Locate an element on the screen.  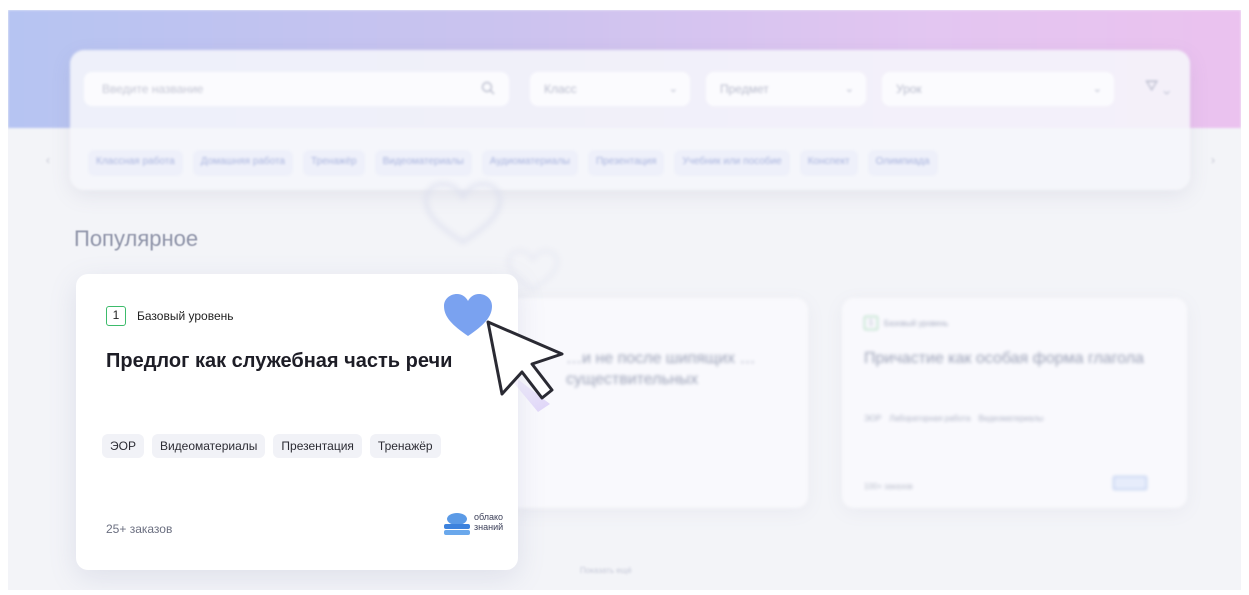
filter-button: ⛛ ⌄ is located at coordinates (1157, 87).